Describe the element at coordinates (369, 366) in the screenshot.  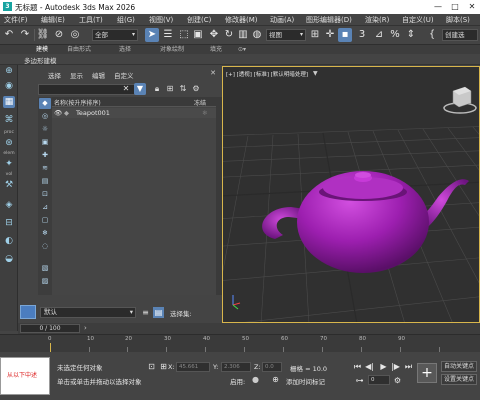
I see `previous-frame-icon: ◀|` at that location.